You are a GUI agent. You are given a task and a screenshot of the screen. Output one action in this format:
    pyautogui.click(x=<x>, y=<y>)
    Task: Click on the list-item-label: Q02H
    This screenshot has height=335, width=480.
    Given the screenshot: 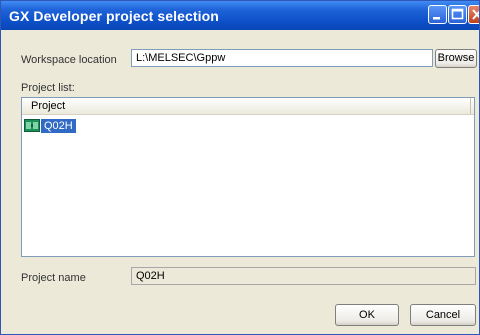 What is the action you would take?
    pyautogui.click(x=58, y=125)
    